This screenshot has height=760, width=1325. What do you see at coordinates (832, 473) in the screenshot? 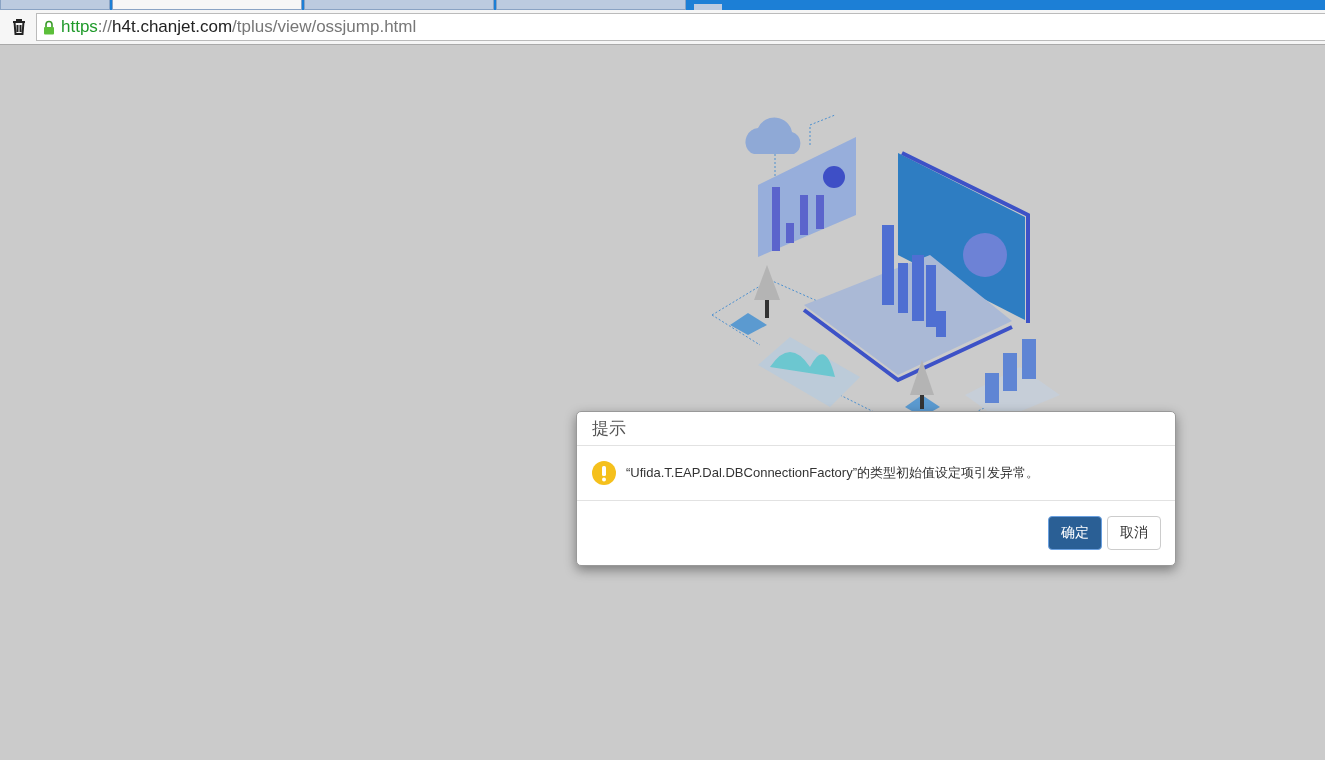
I see `dialog-message: “Ufida.T.EAP.Dal.DBConnectionFactory”的类型初始值设定项引发异常。` at bounding box center [832, 473].